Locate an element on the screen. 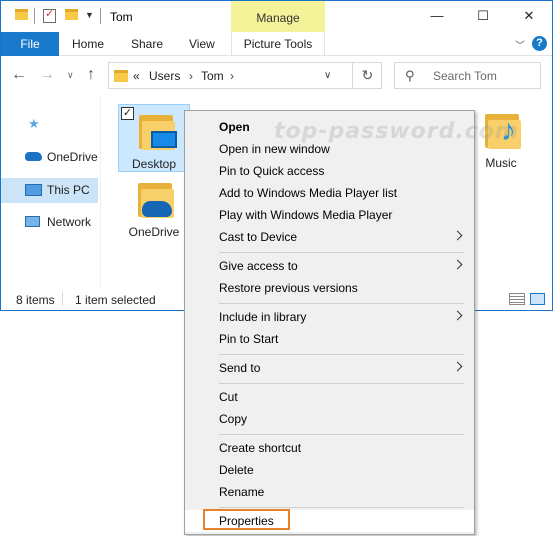 This screenshot has width=553, height=536. navigation-bar: ← → ∨ ↑ « Users › Tom › ∨ ↻ ⚲ Search Tom is located at coordinates (276, 76).